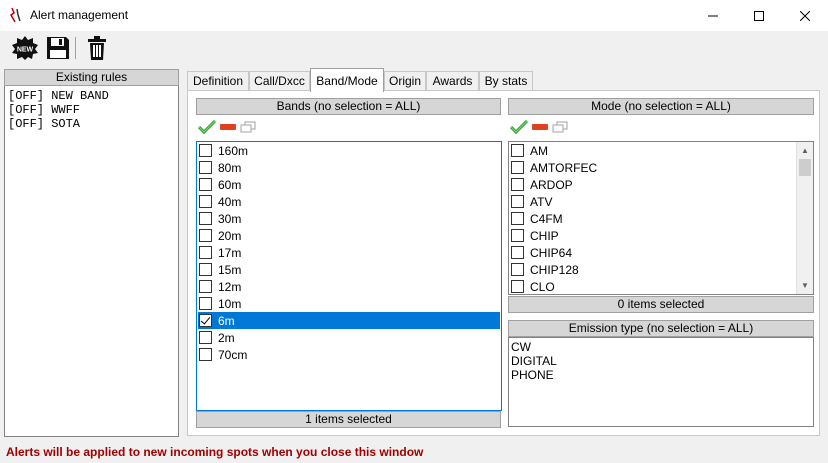 The width and height of the screenshot is (828, 463). Describe the element at coordinates (564, 167) in the screenshot. I see `mode-label: AMTORFEC` at that location.